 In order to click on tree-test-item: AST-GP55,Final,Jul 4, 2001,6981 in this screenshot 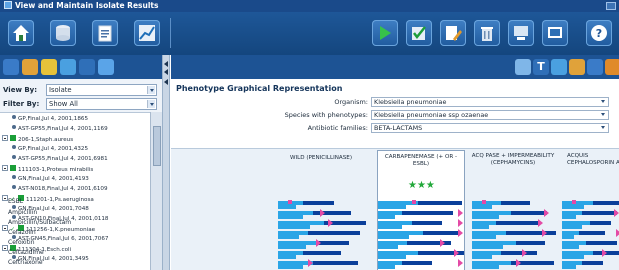, I will do `click(75, 159)`.